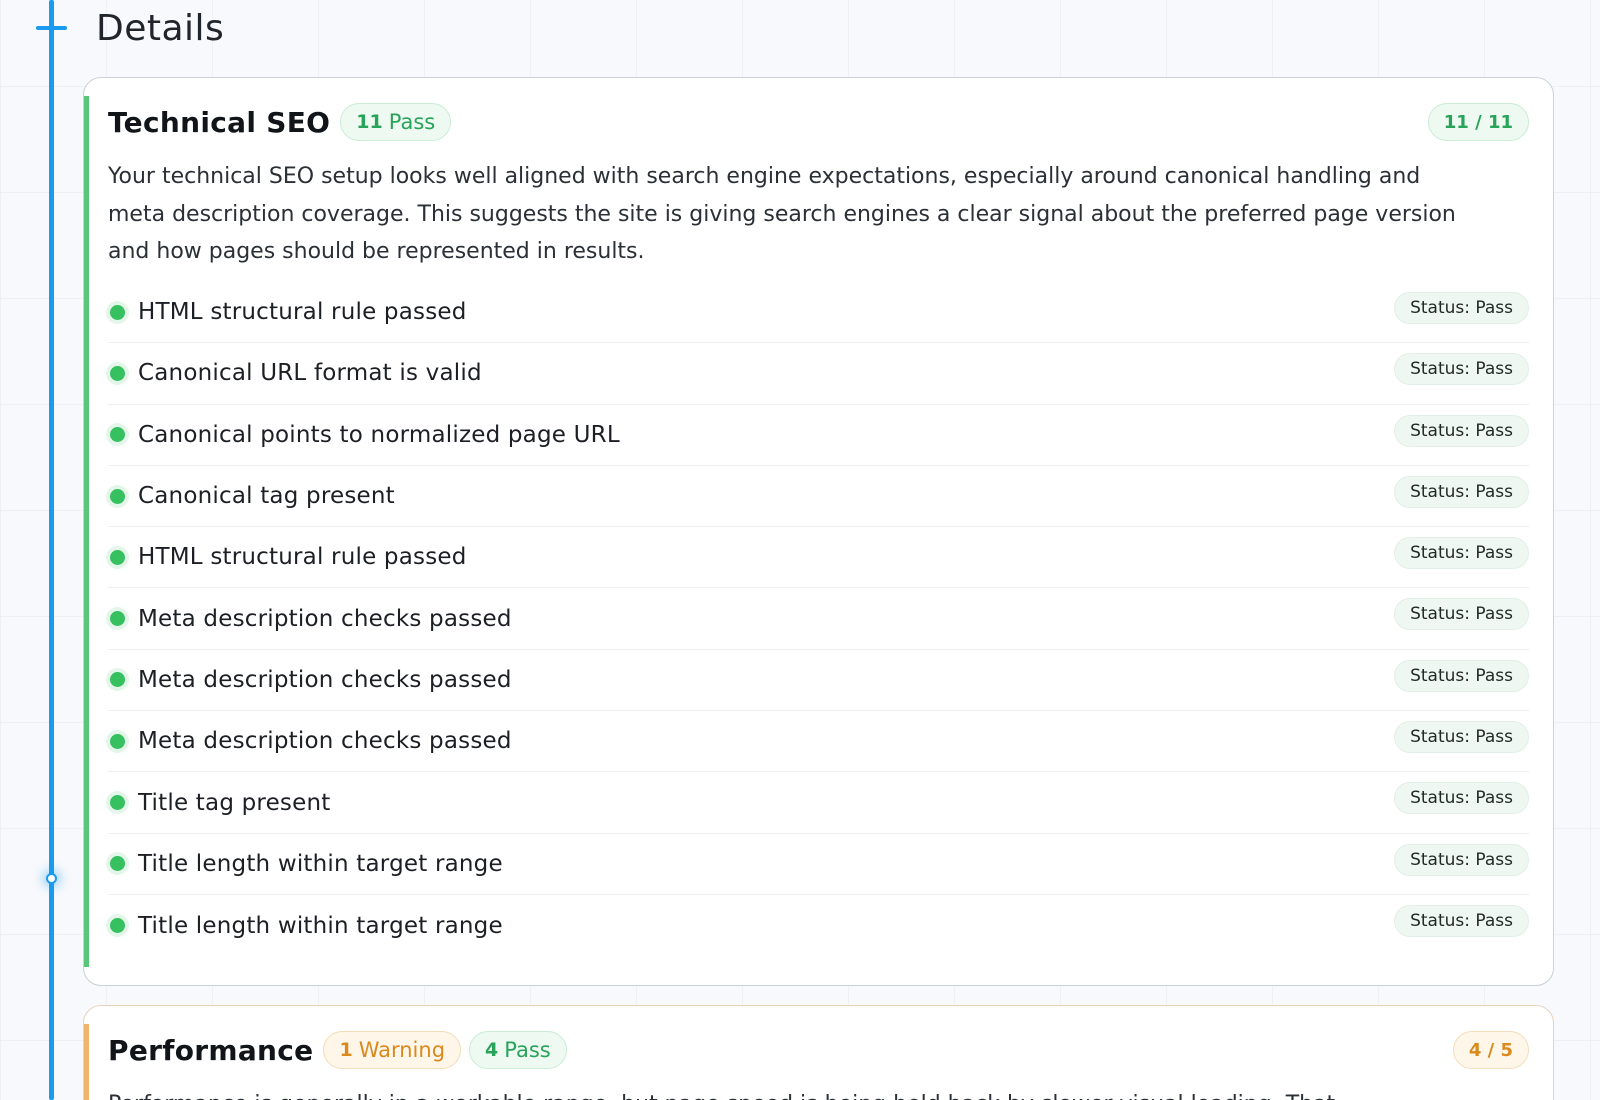 The height and width of the screenshot is (1100, 1600). Describe the element at coordinates (266, 496) in the screenshot. I see `check-label: Canonical tag present` at that location.